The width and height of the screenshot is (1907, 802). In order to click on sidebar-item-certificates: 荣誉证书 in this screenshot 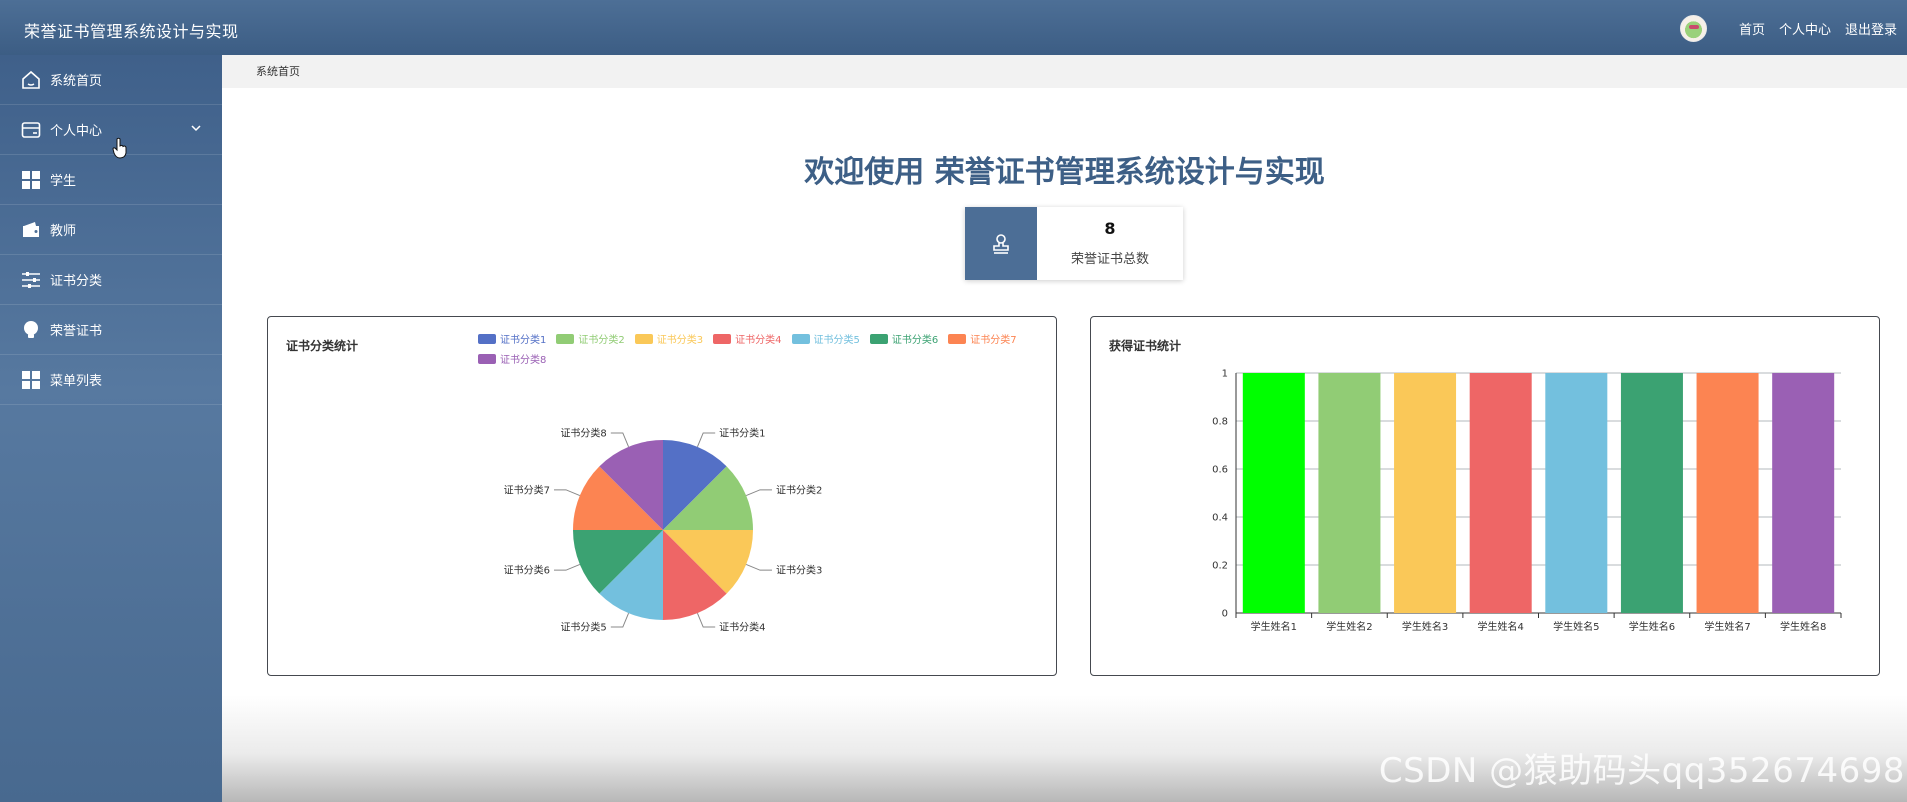, I will do `click(111, 330)`.